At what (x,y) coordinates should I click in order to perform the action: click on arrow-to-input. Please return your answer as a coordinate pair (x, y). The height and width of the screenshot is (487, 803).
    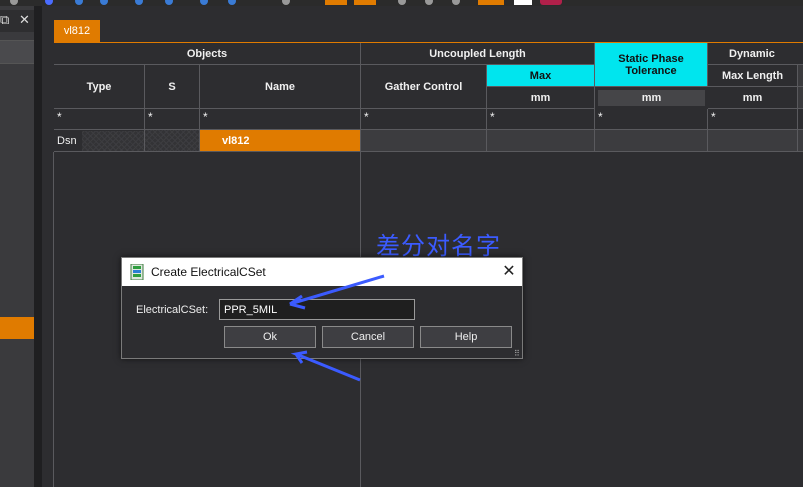
    Looking at the image, I should click on (337, 292).